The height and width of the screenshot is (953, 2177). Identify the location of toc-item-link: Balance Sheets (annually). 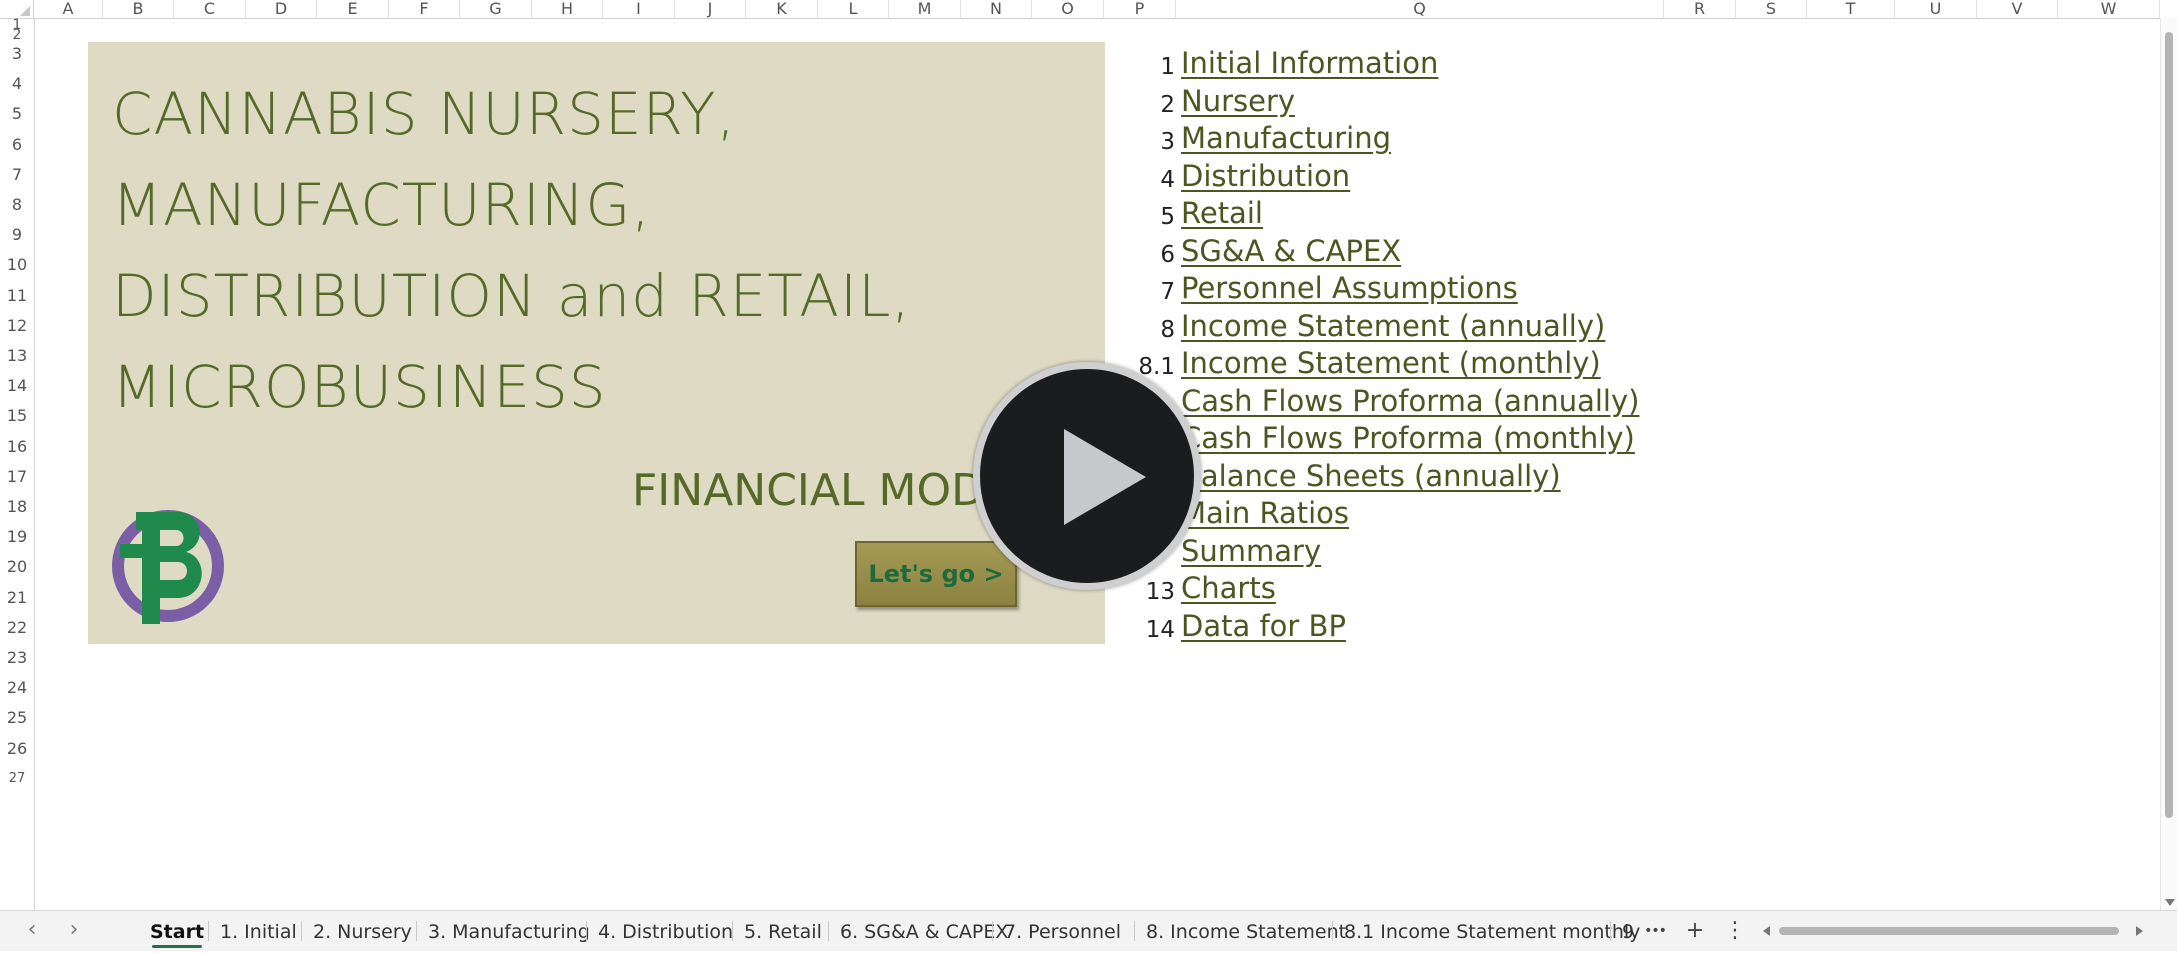
(1371, 476).